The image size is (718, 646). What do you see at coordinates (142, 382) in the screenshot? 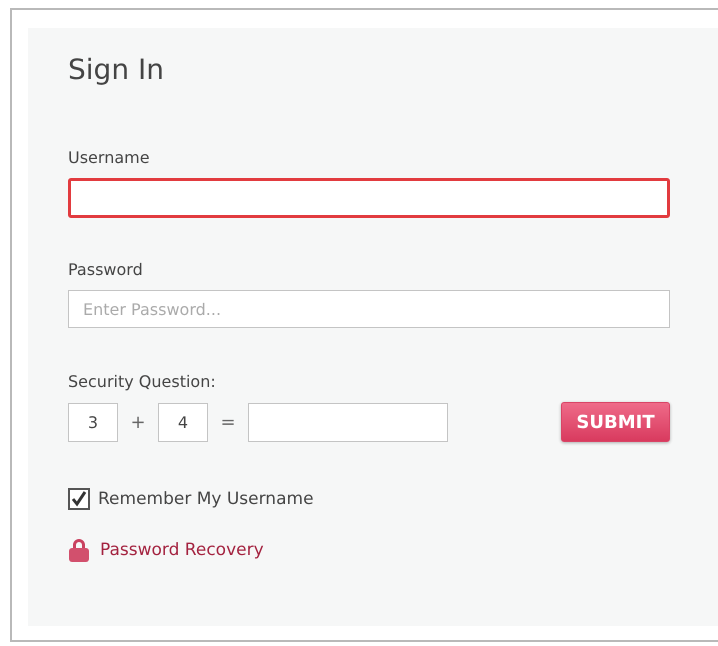
I see `field-label: Security Question:` at bounding box center [142, 382].